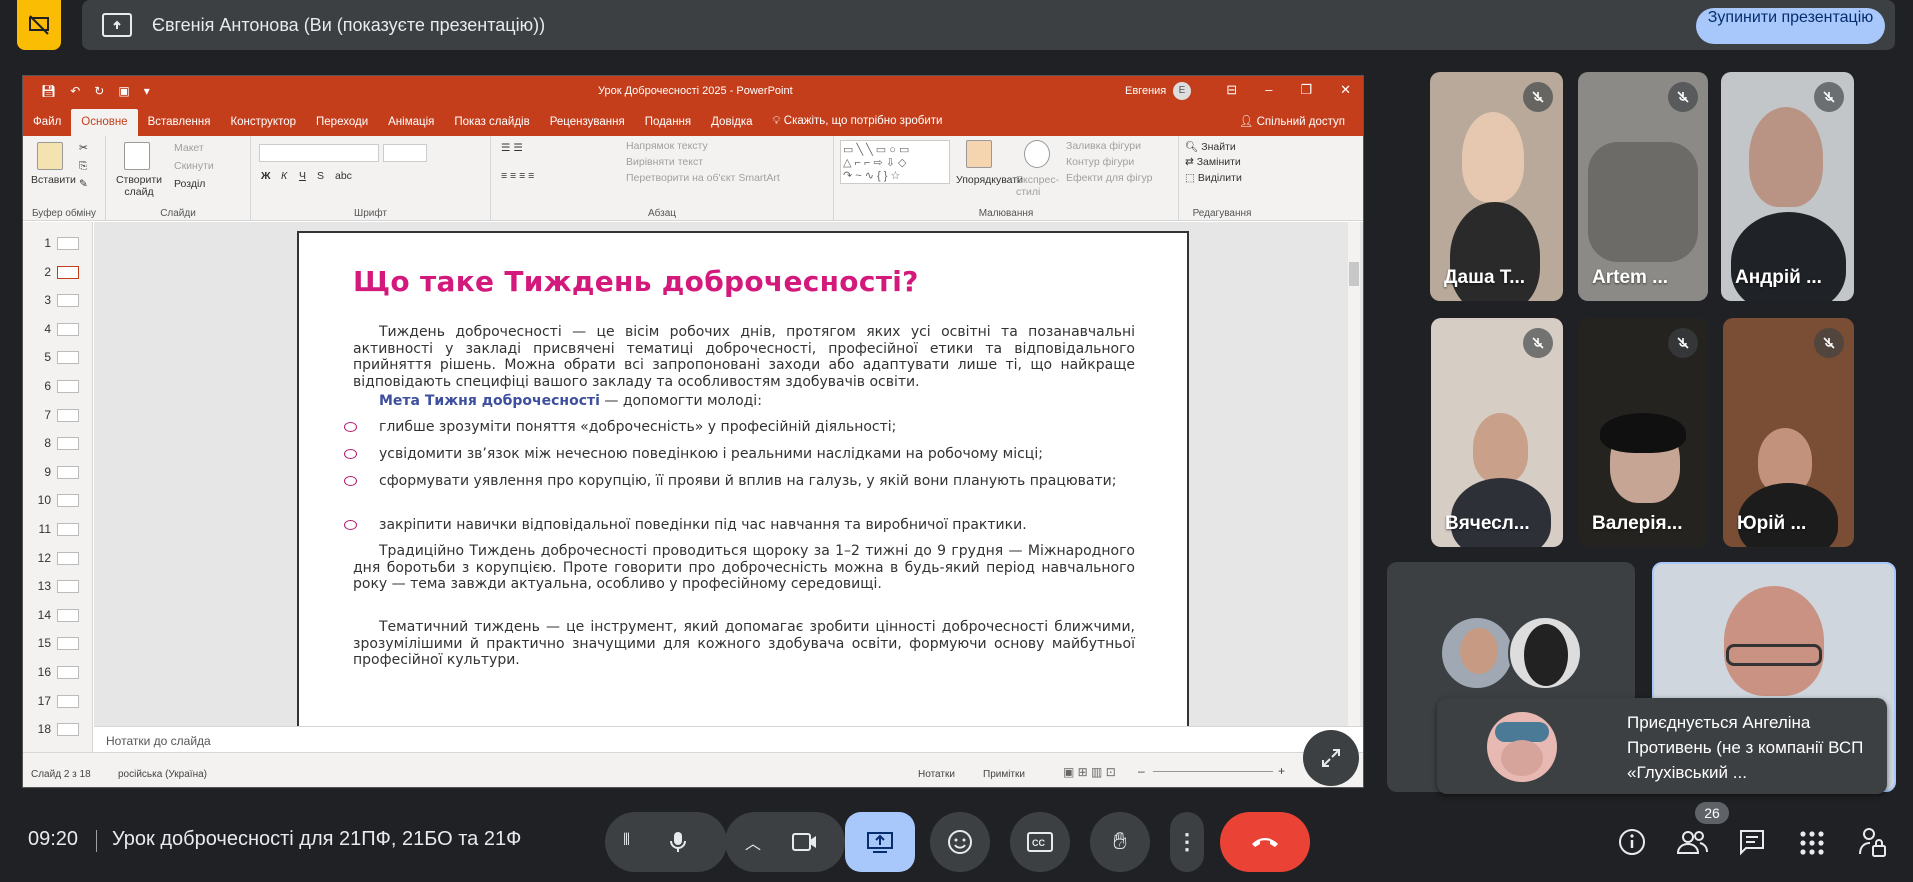 The image size is (1913, 882). Describe the element at coordinates (319, 153) in the screenshot. I see `font-name-select` at that location.